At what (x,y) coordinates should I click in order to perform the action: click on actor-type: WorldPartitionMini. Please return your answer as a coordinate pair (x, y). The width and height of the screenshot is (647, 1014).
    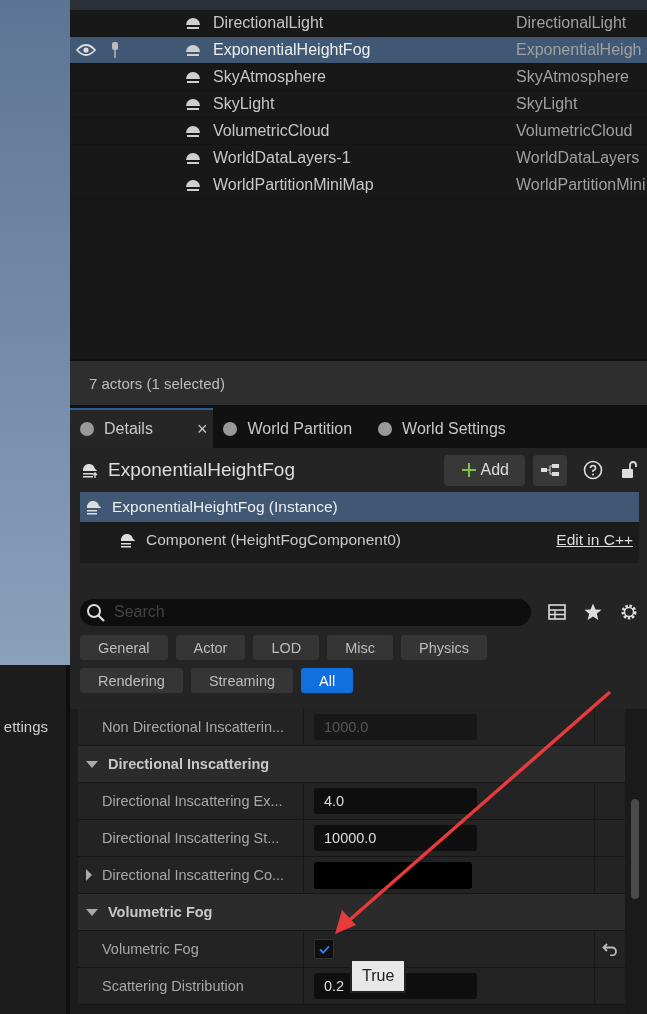
    Looking at the image, I should click on (581, 185).